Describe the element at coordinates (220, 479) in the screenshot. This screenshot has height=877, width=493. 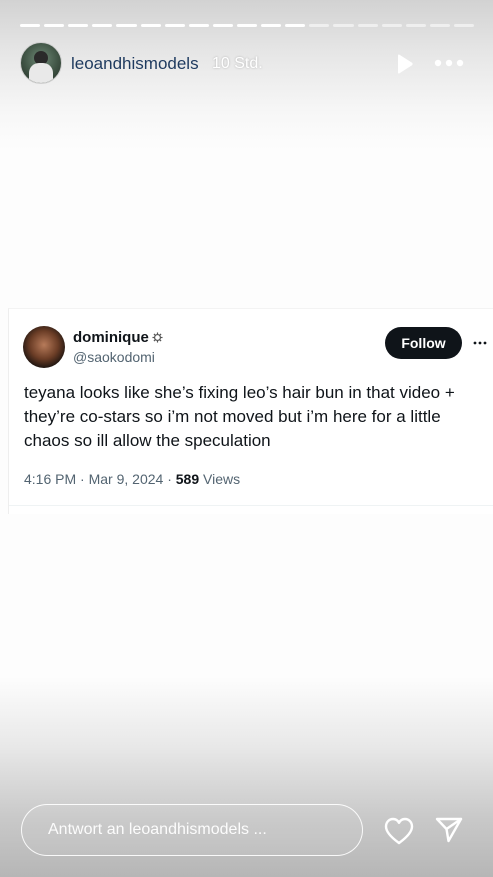
I see `tweet-views-label: Views` at that location.